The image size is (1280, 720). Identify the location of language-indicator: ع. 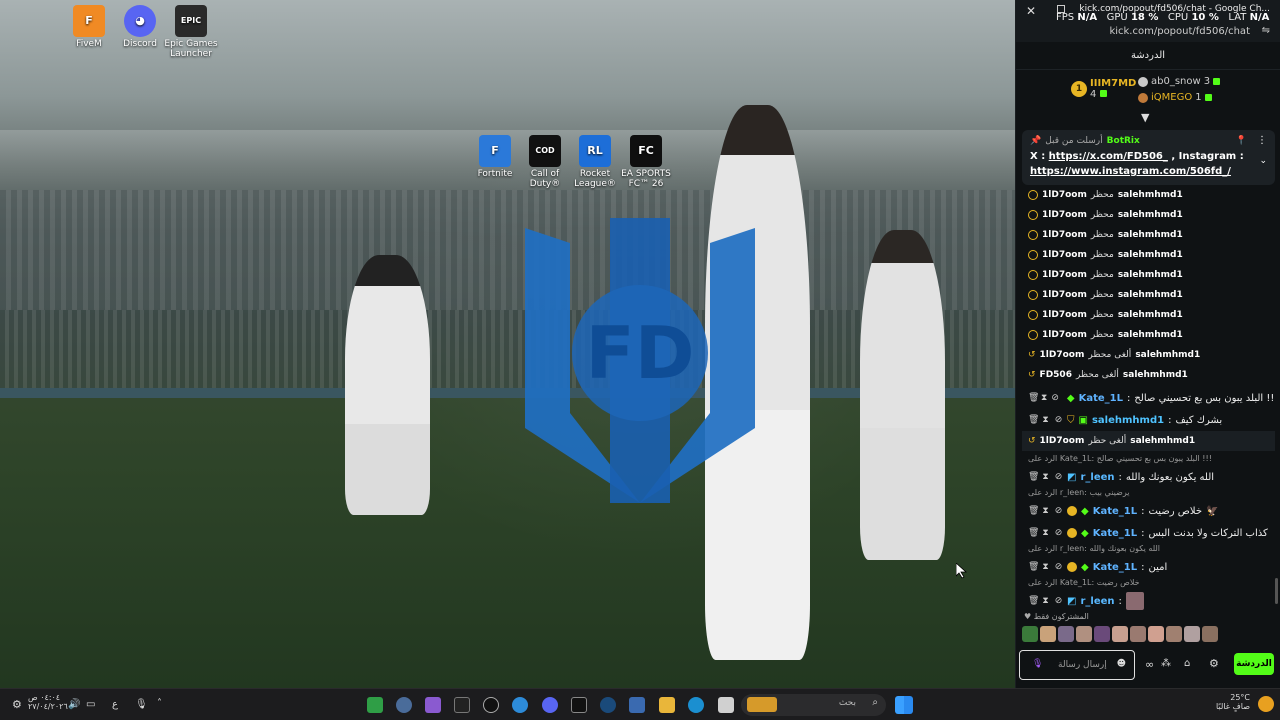
(115, 704).